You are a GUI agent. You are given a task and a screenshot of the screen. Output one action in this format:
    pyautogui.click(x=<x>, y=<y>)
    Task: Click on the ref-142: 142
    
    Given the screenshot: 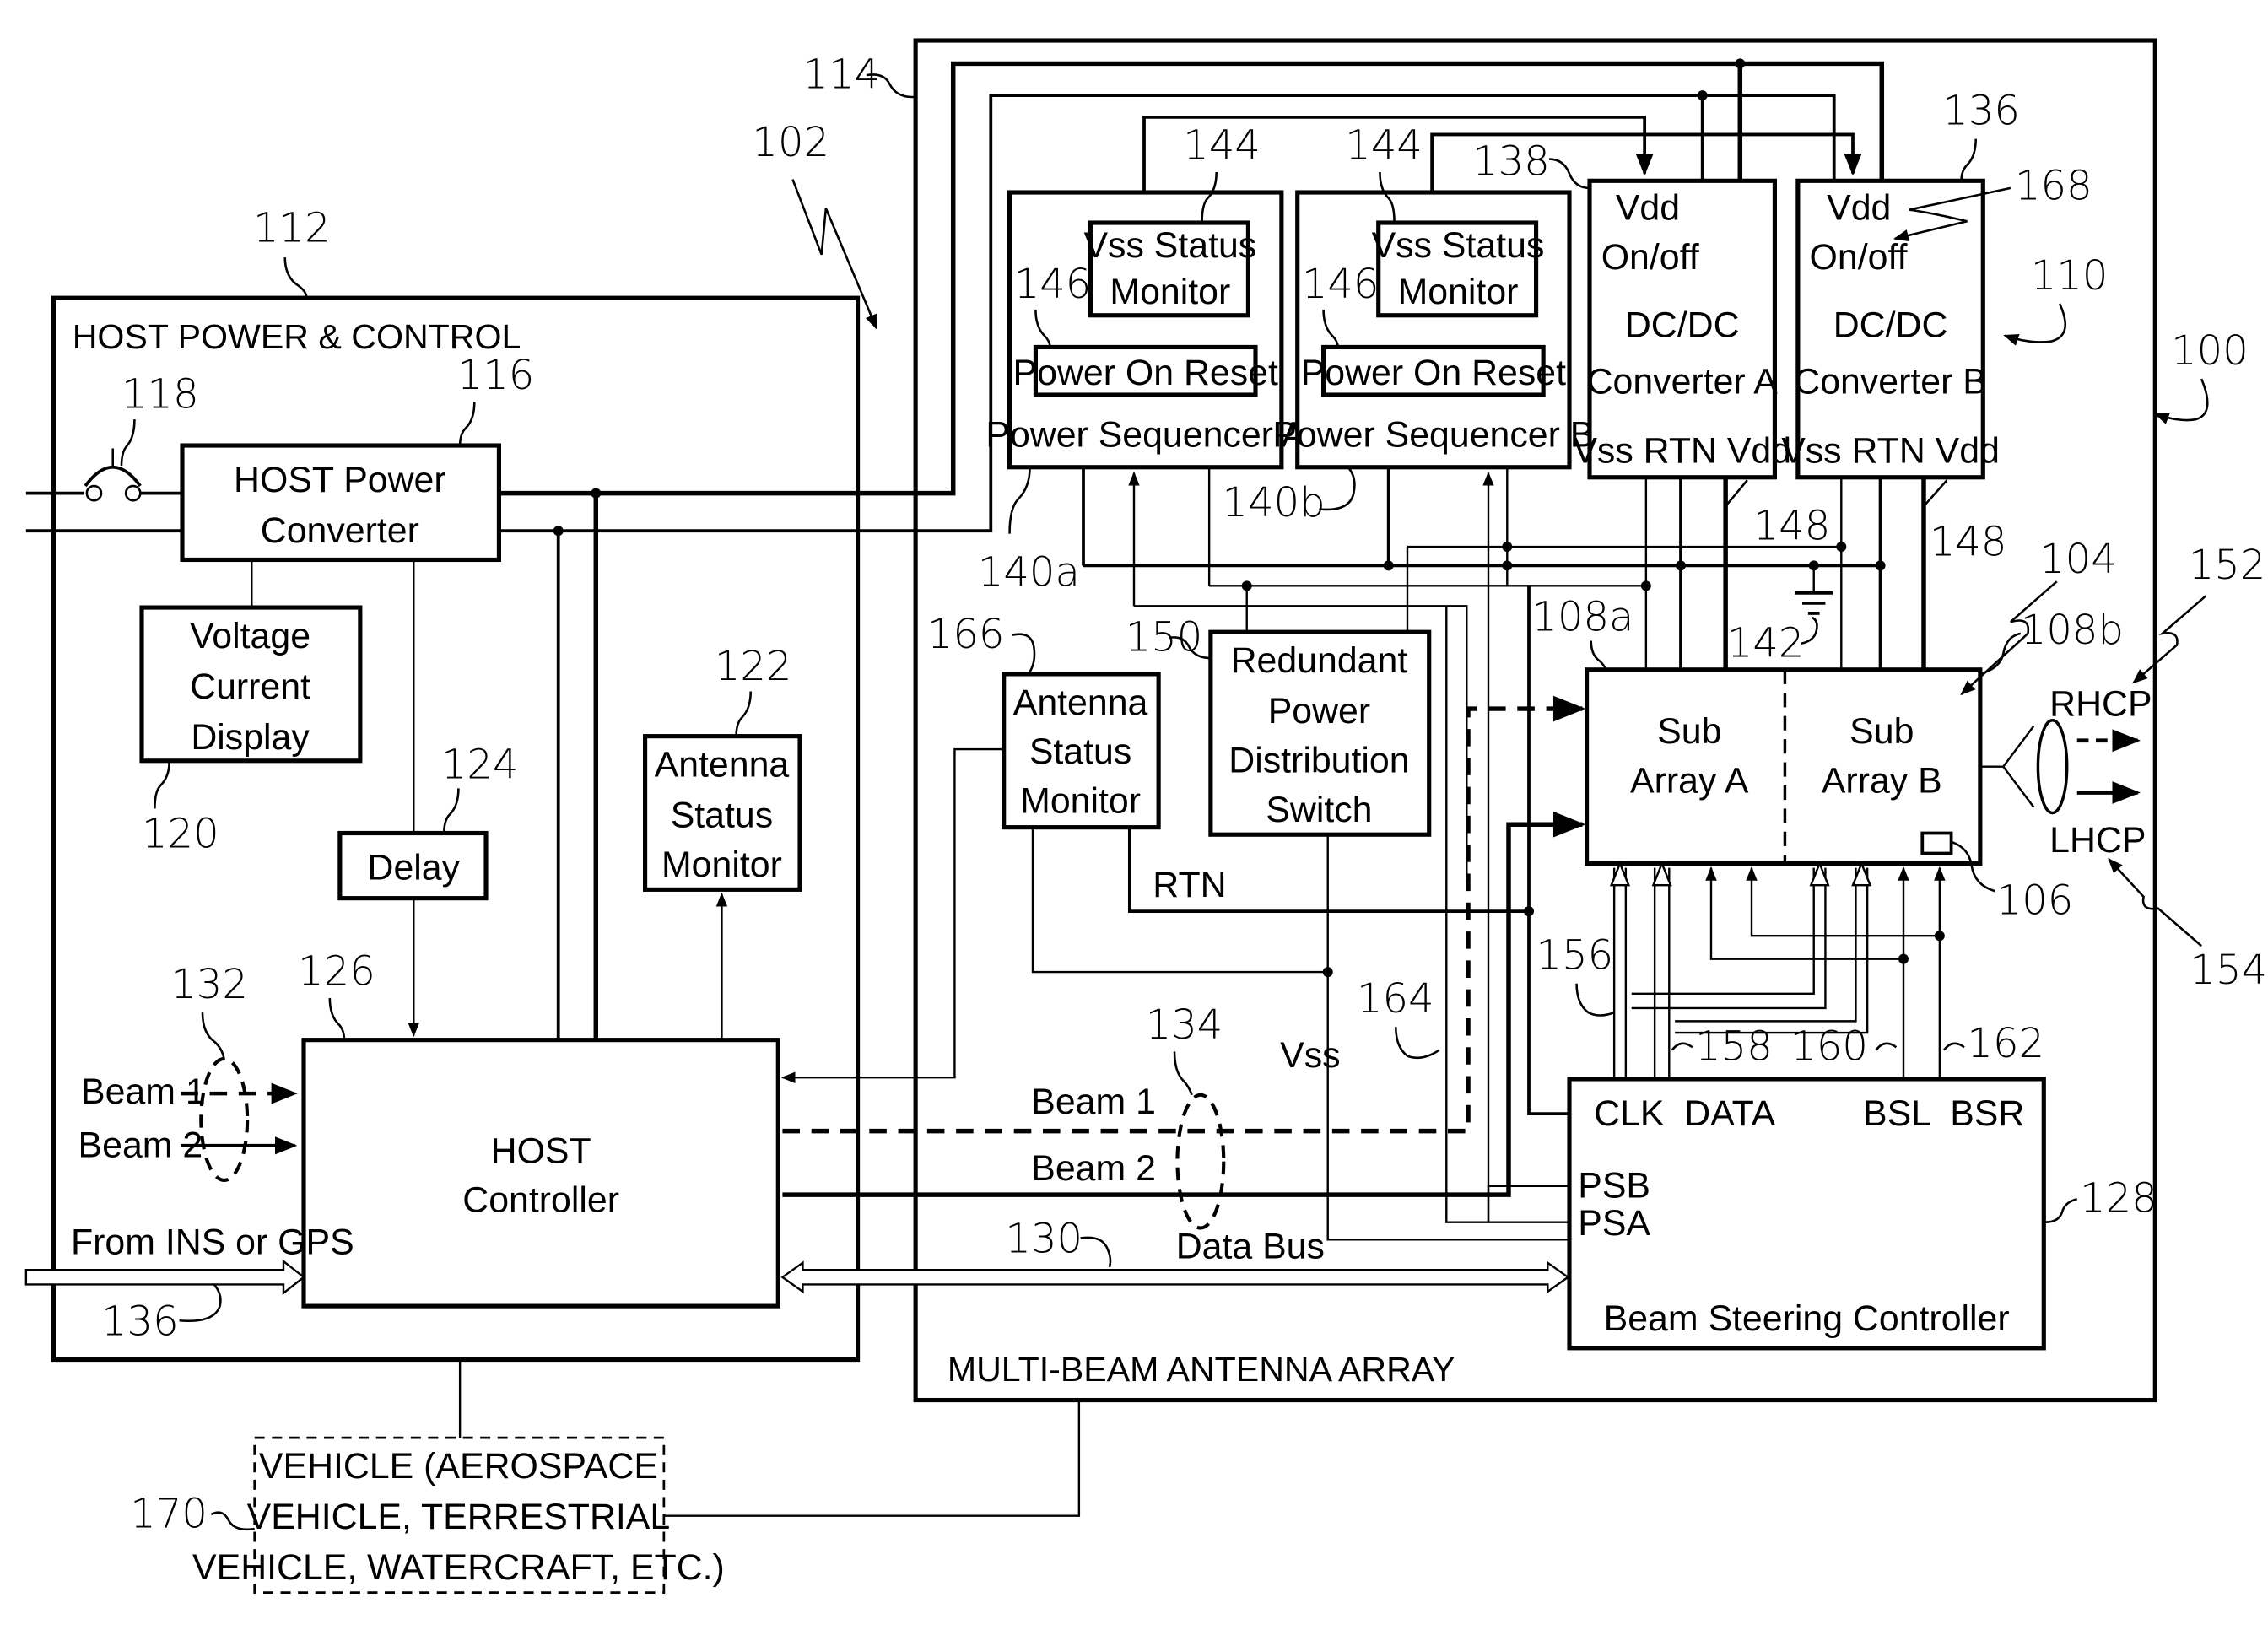 What is the action you would take?
    pyautogui.click(x=1766, y=642)
    